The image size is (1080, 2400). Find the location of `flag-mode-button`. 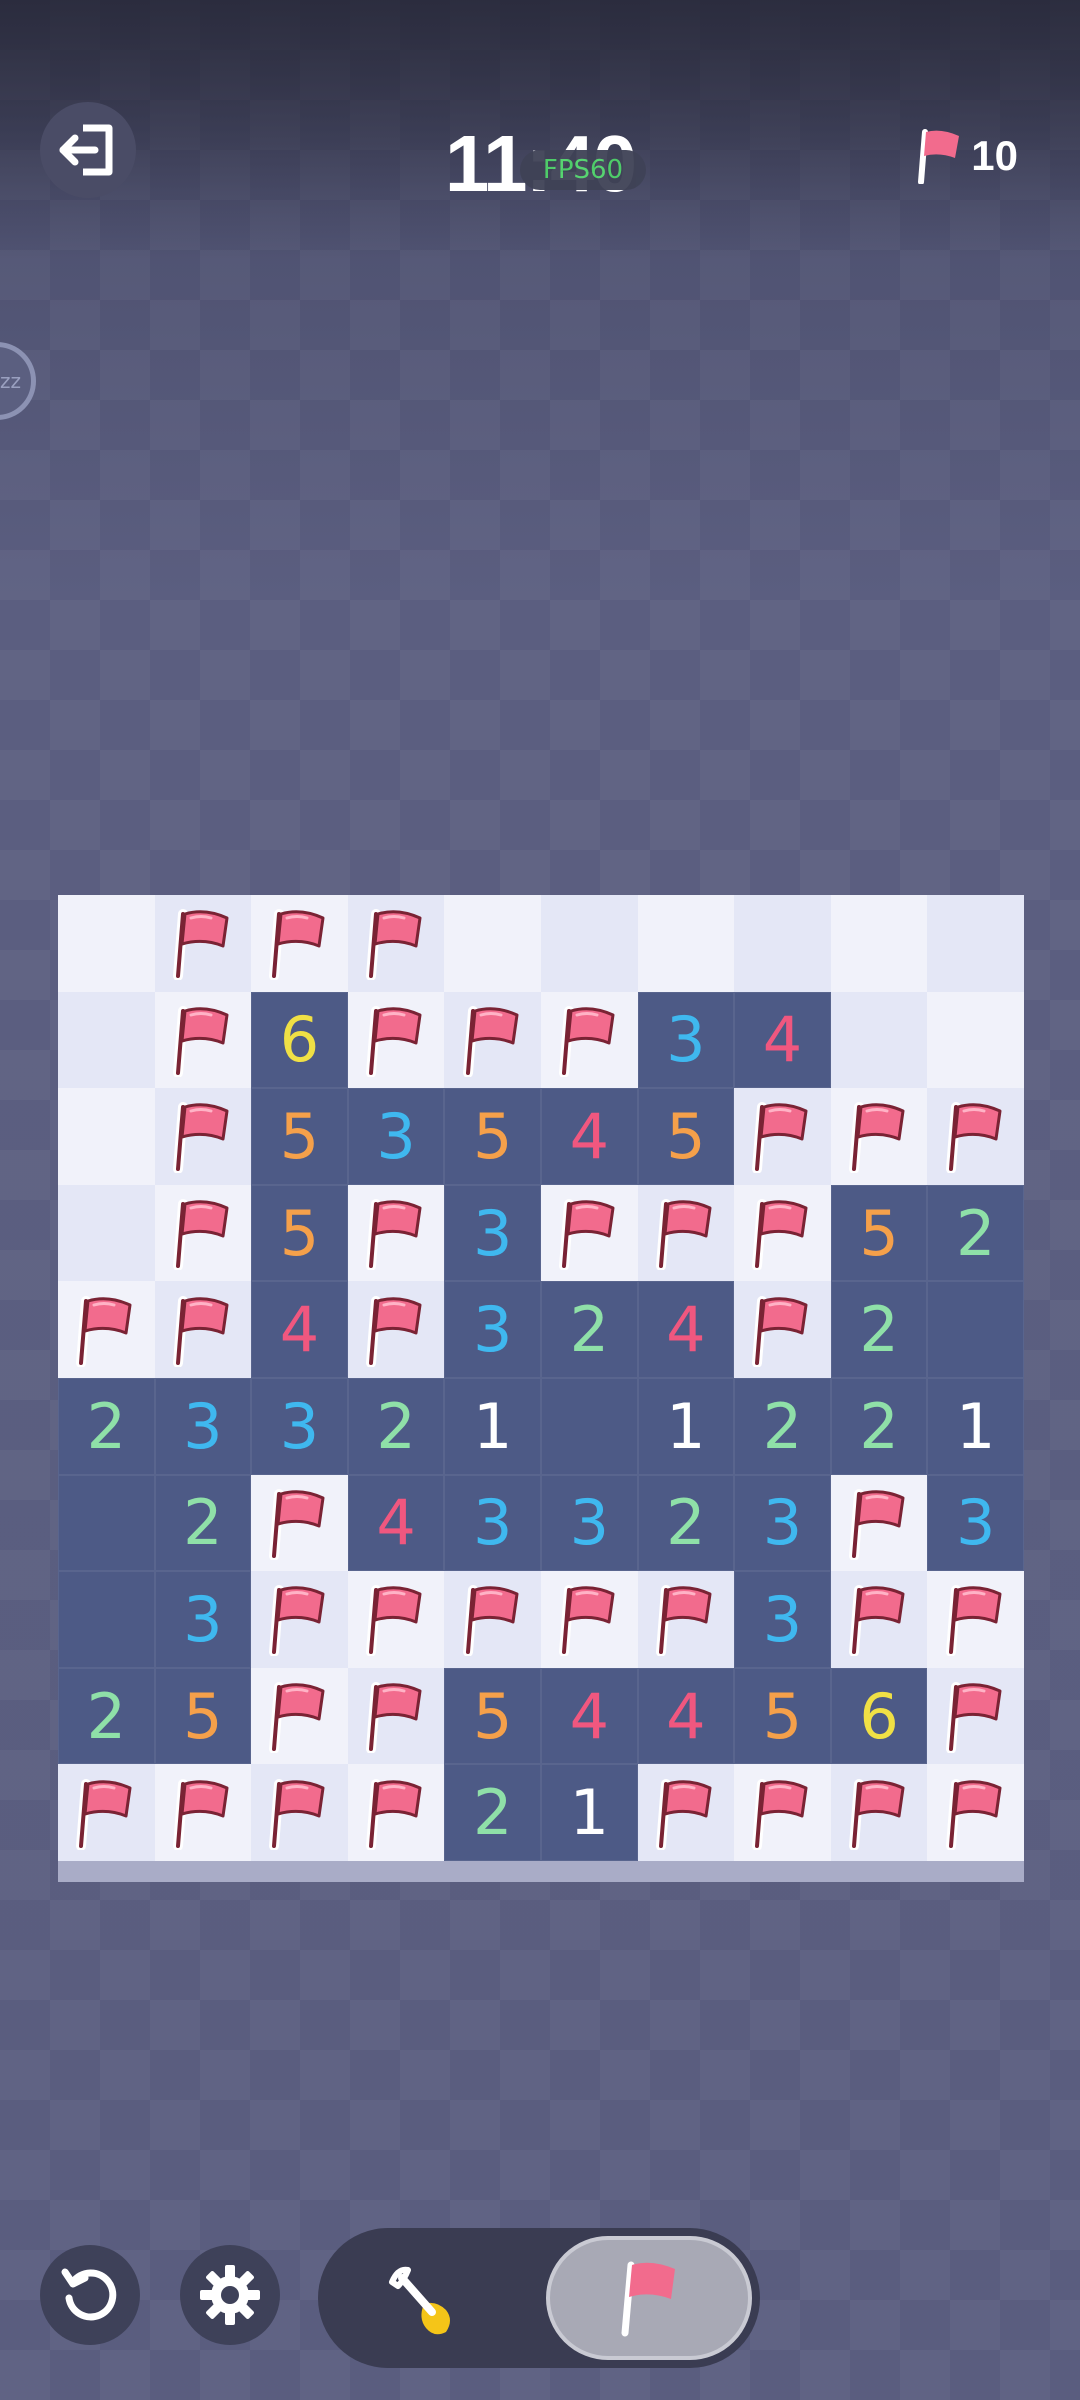

flag-mode-button is located at coordinates (649, 2298).